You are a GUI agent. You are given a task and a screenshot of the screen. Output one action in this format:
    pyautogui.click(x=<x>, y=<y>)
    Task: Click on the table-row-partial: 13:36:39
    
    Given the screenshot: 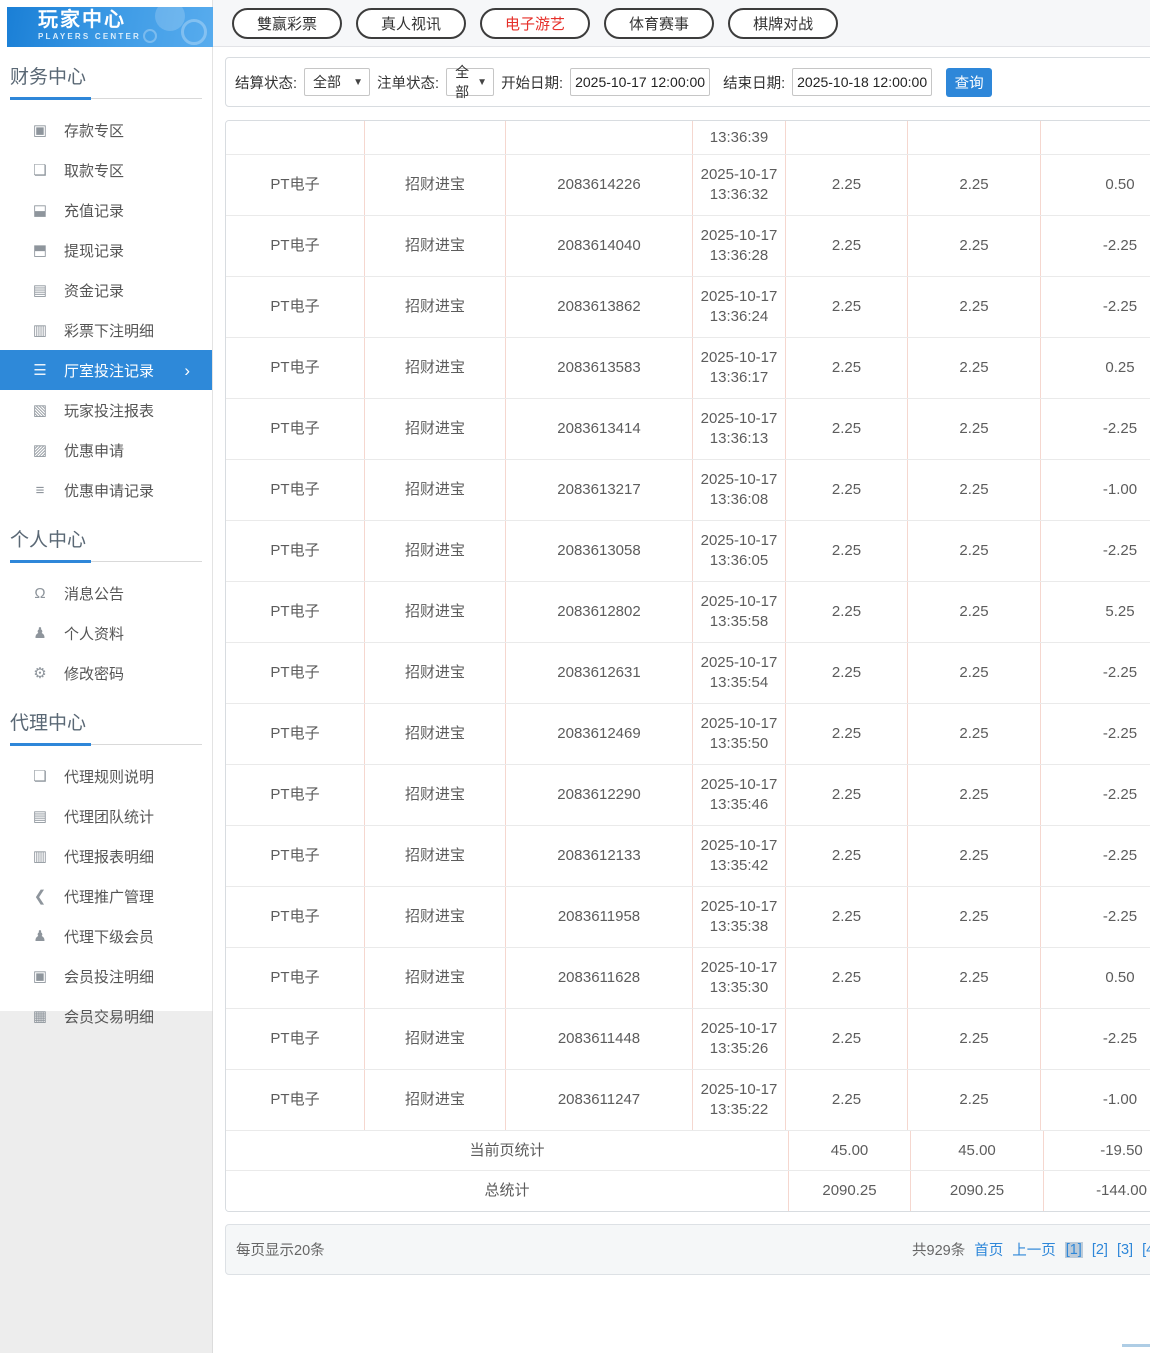 What is the action you would take?
    pyautogui.click(x=688, y=138)
    